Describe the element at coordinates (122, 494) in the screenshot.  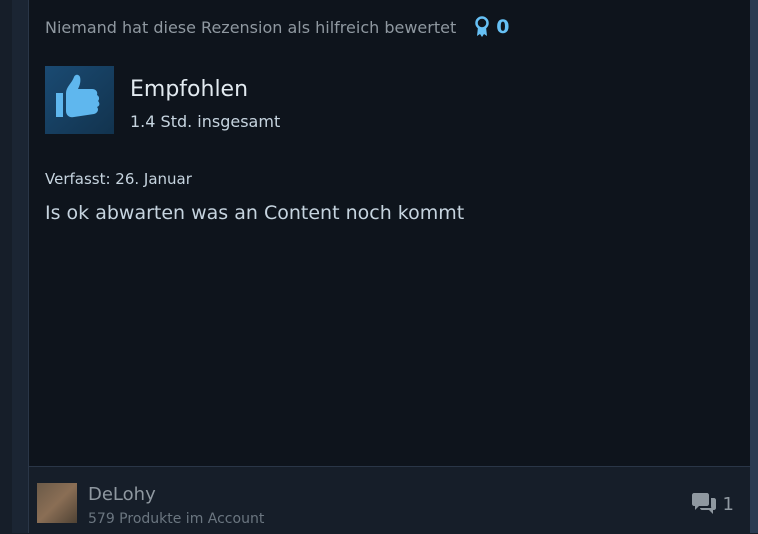
I see `author-name: DeLohy` at that location.